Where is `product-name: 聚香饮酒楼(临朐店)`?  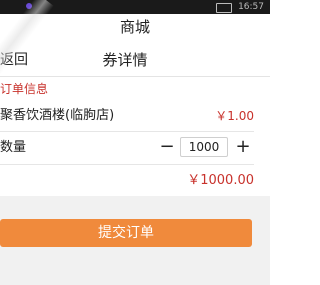
product-name: 聚香饮酒楼(临朐店) is located at coordinates (57, 115).